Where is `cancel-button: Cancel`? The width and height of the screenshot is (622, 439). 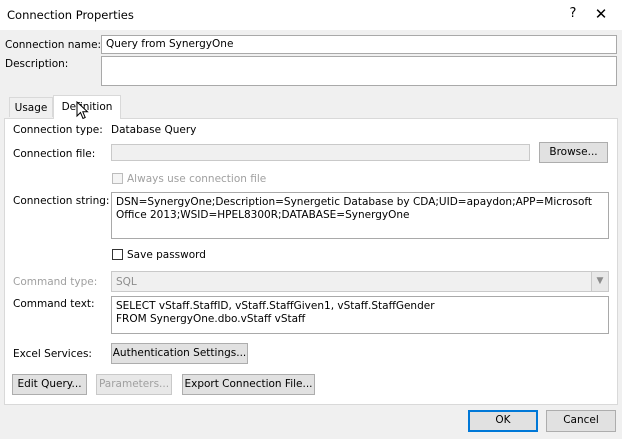 cancel-button: Cancel is located at coordinates (581, 421).